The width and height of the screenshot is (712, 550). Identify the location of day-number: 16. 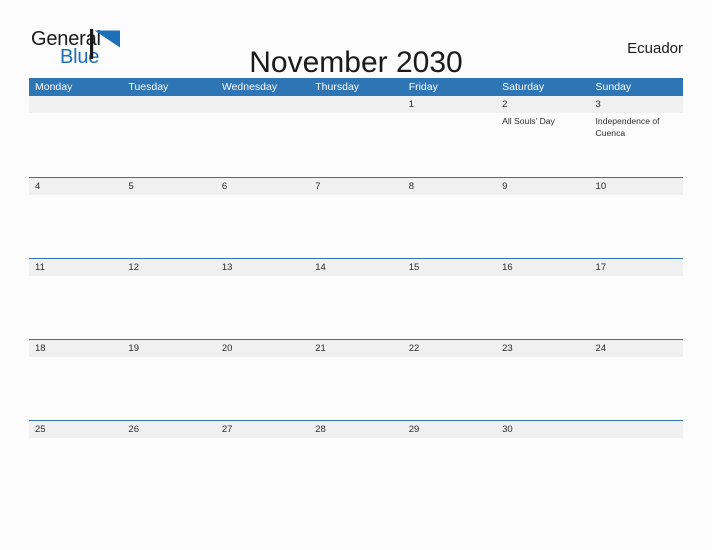
(542, 267).